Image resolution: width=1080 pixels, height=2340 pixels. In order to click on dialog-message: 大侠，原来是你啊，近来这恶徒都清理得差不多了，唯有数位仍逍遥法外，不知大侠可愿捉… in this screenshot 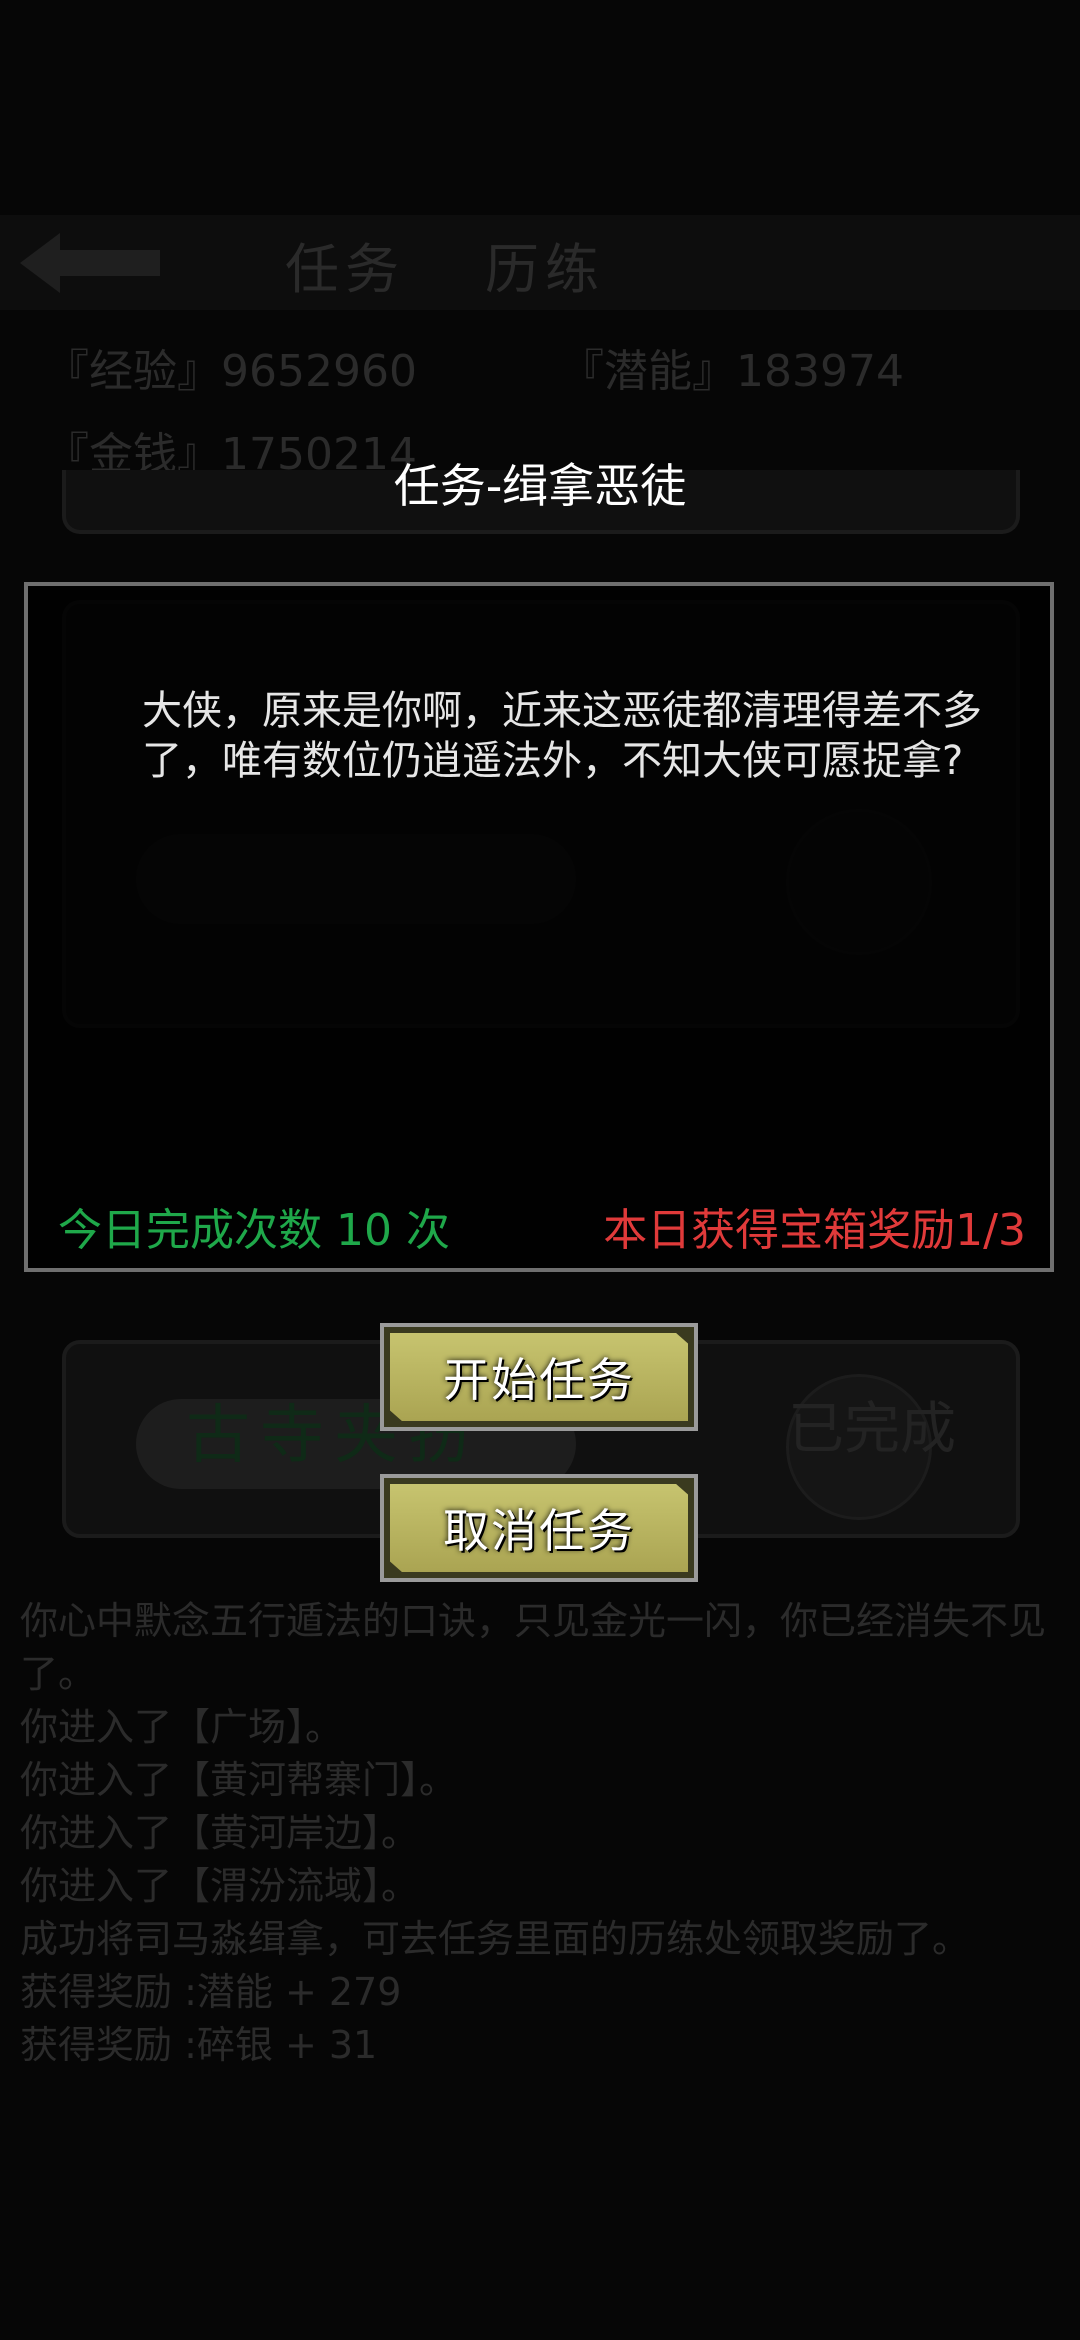, I will do `click(562, 736)`.